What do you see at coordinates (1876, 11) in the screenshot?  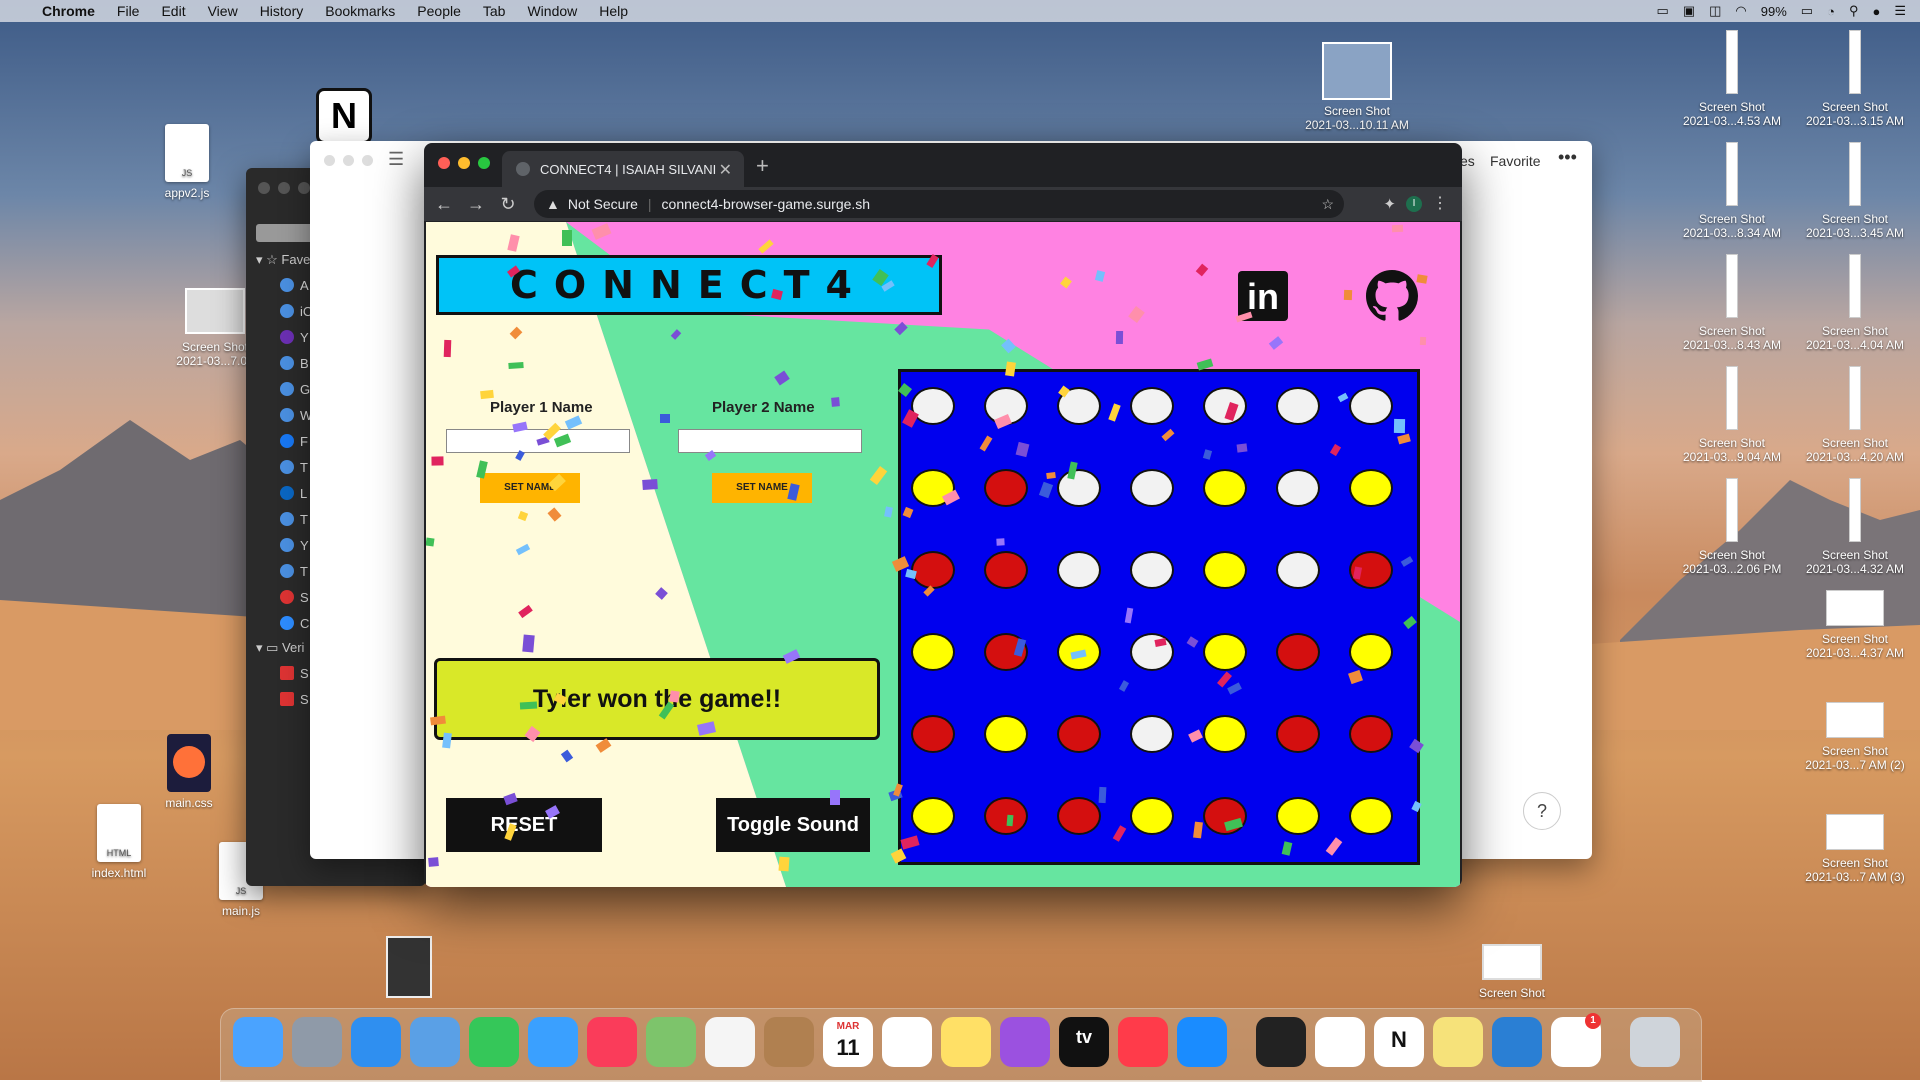 I see `siri-icon: ●` at bounding box center [1876, 11].